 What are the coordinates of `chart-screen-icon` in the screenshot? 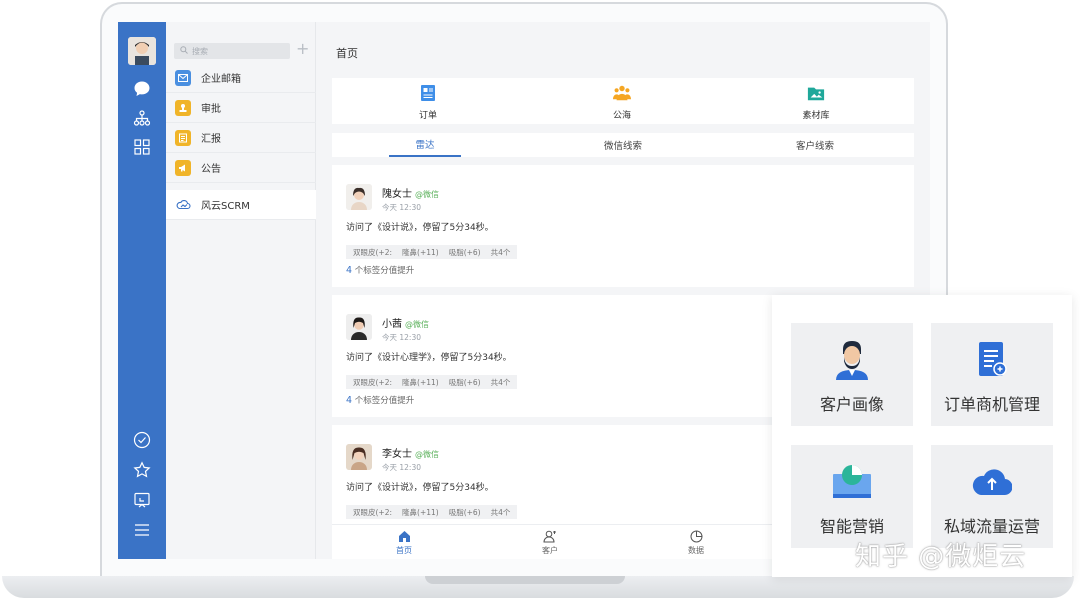 It's located at (852, 482).